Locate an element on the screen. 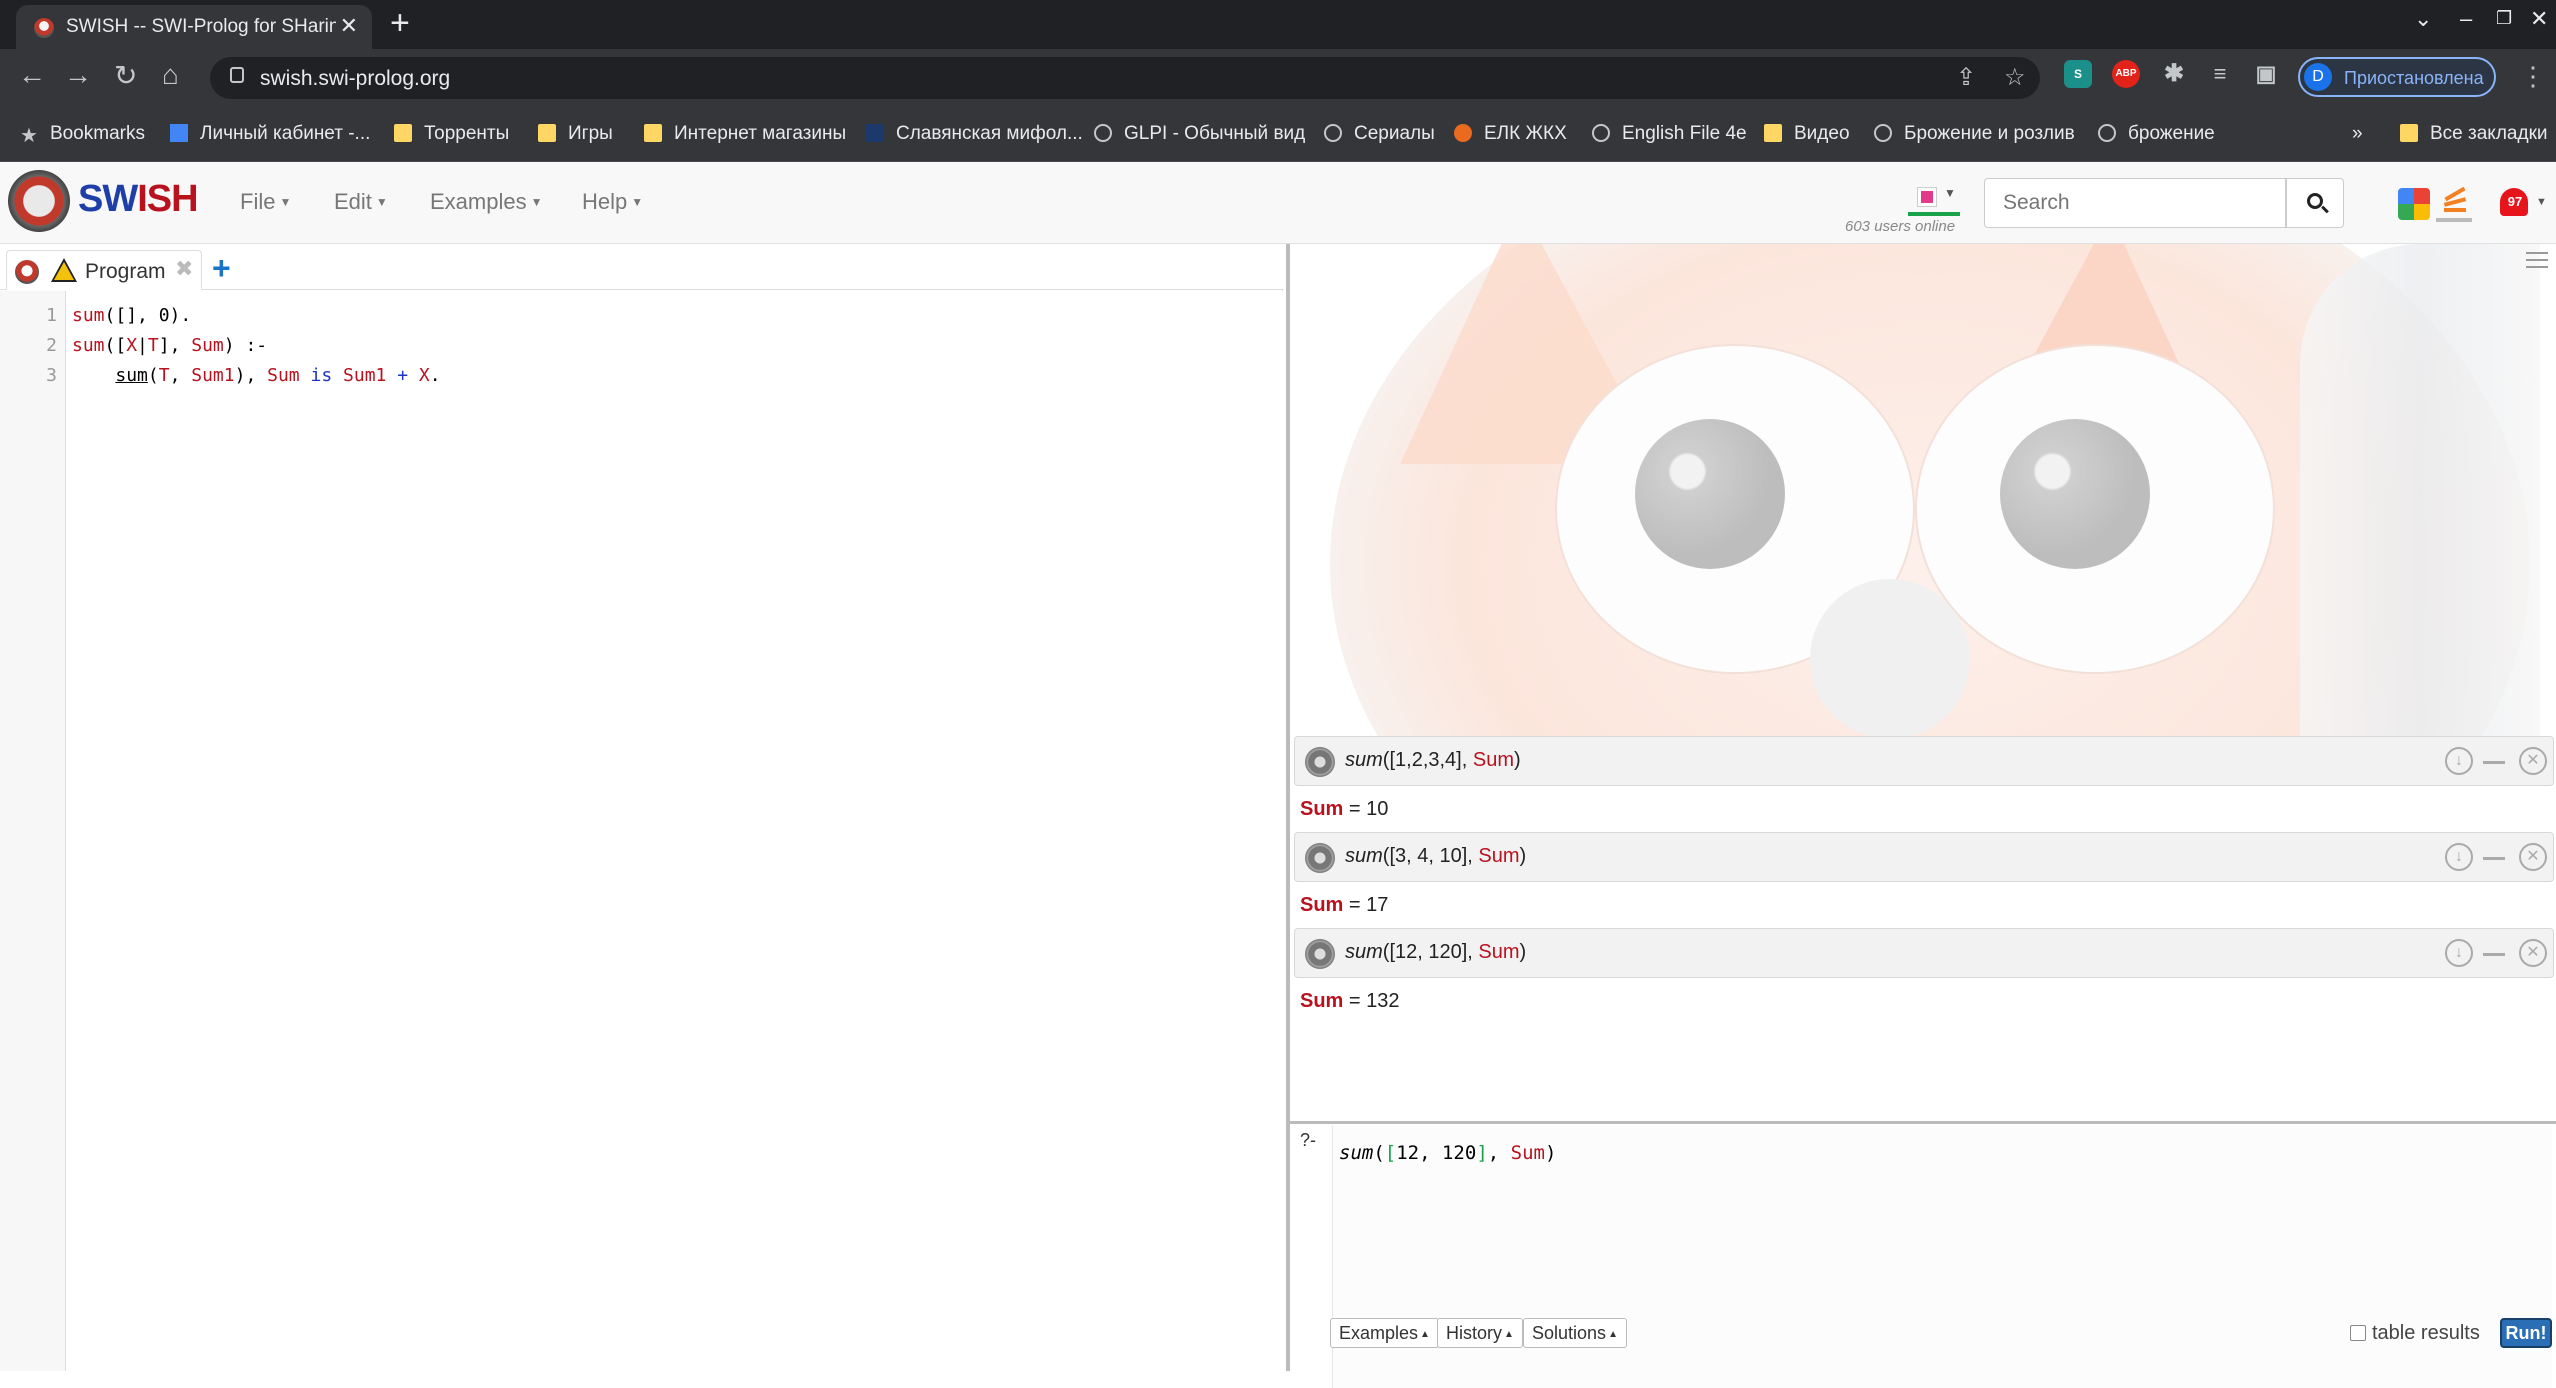 The width and height of the screenshot is (2556, 1388). swish-favicon-icon is located at coordinates (44, 28).